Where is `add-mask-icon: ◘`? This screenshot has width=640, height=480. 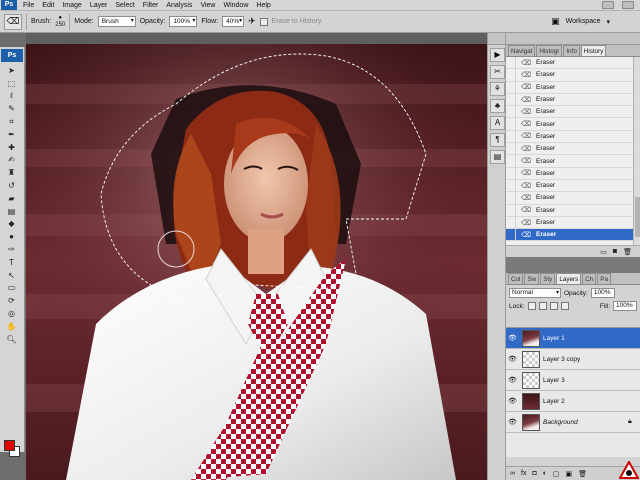 add-mask-icon: ◘ is located at coordinates (534, 473).